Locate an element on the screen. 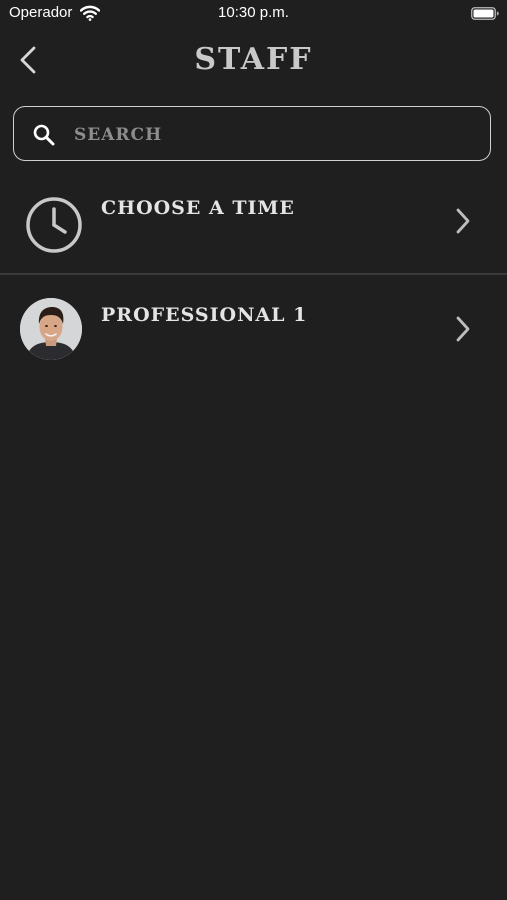  status-bar: Operador 10:30 p.m. is located at coordinates (253, 14).